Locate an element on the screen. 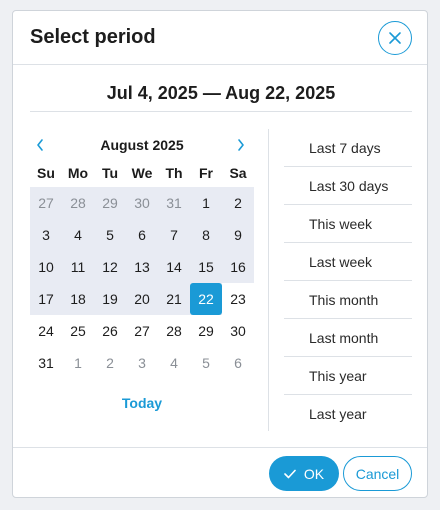  calendar-week-row: 31 1 2 3 4 5 6 is located at coordinates (142, 363).